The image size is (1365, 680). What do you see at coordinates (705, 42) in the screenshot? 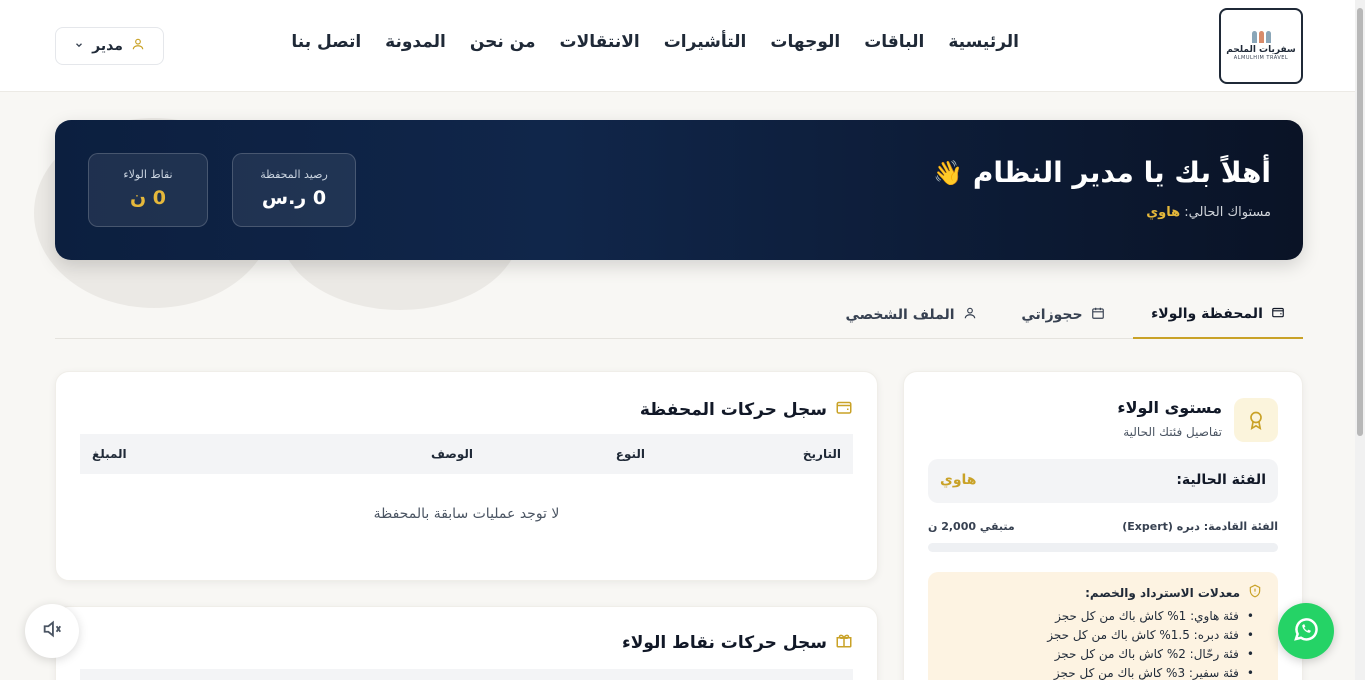
I see `nav-visas: التأشيرات` at bounding box center [705, 42].